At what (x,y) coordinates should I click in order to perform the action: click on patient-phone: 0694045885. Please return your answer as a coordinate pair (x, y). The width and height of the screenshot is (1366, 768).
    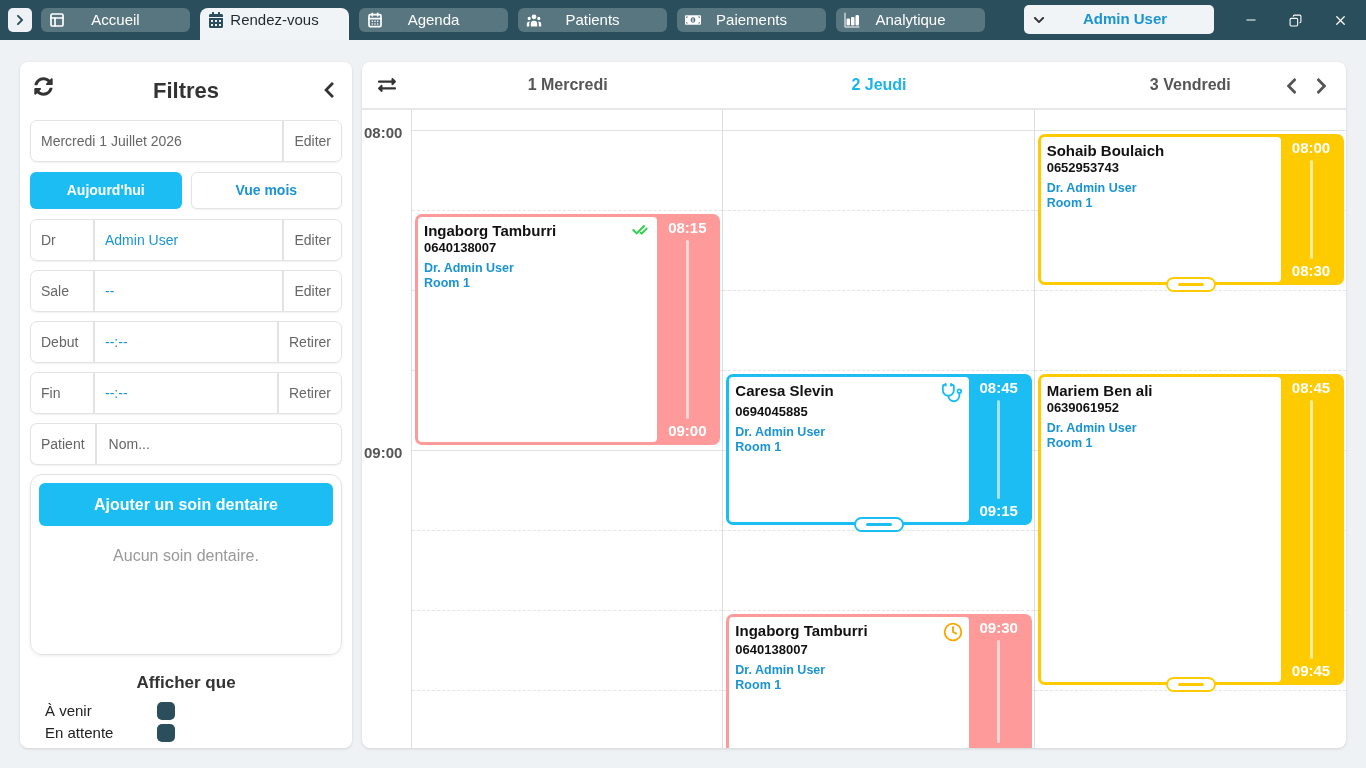
    Looking at the image, I should click on (771, 412).